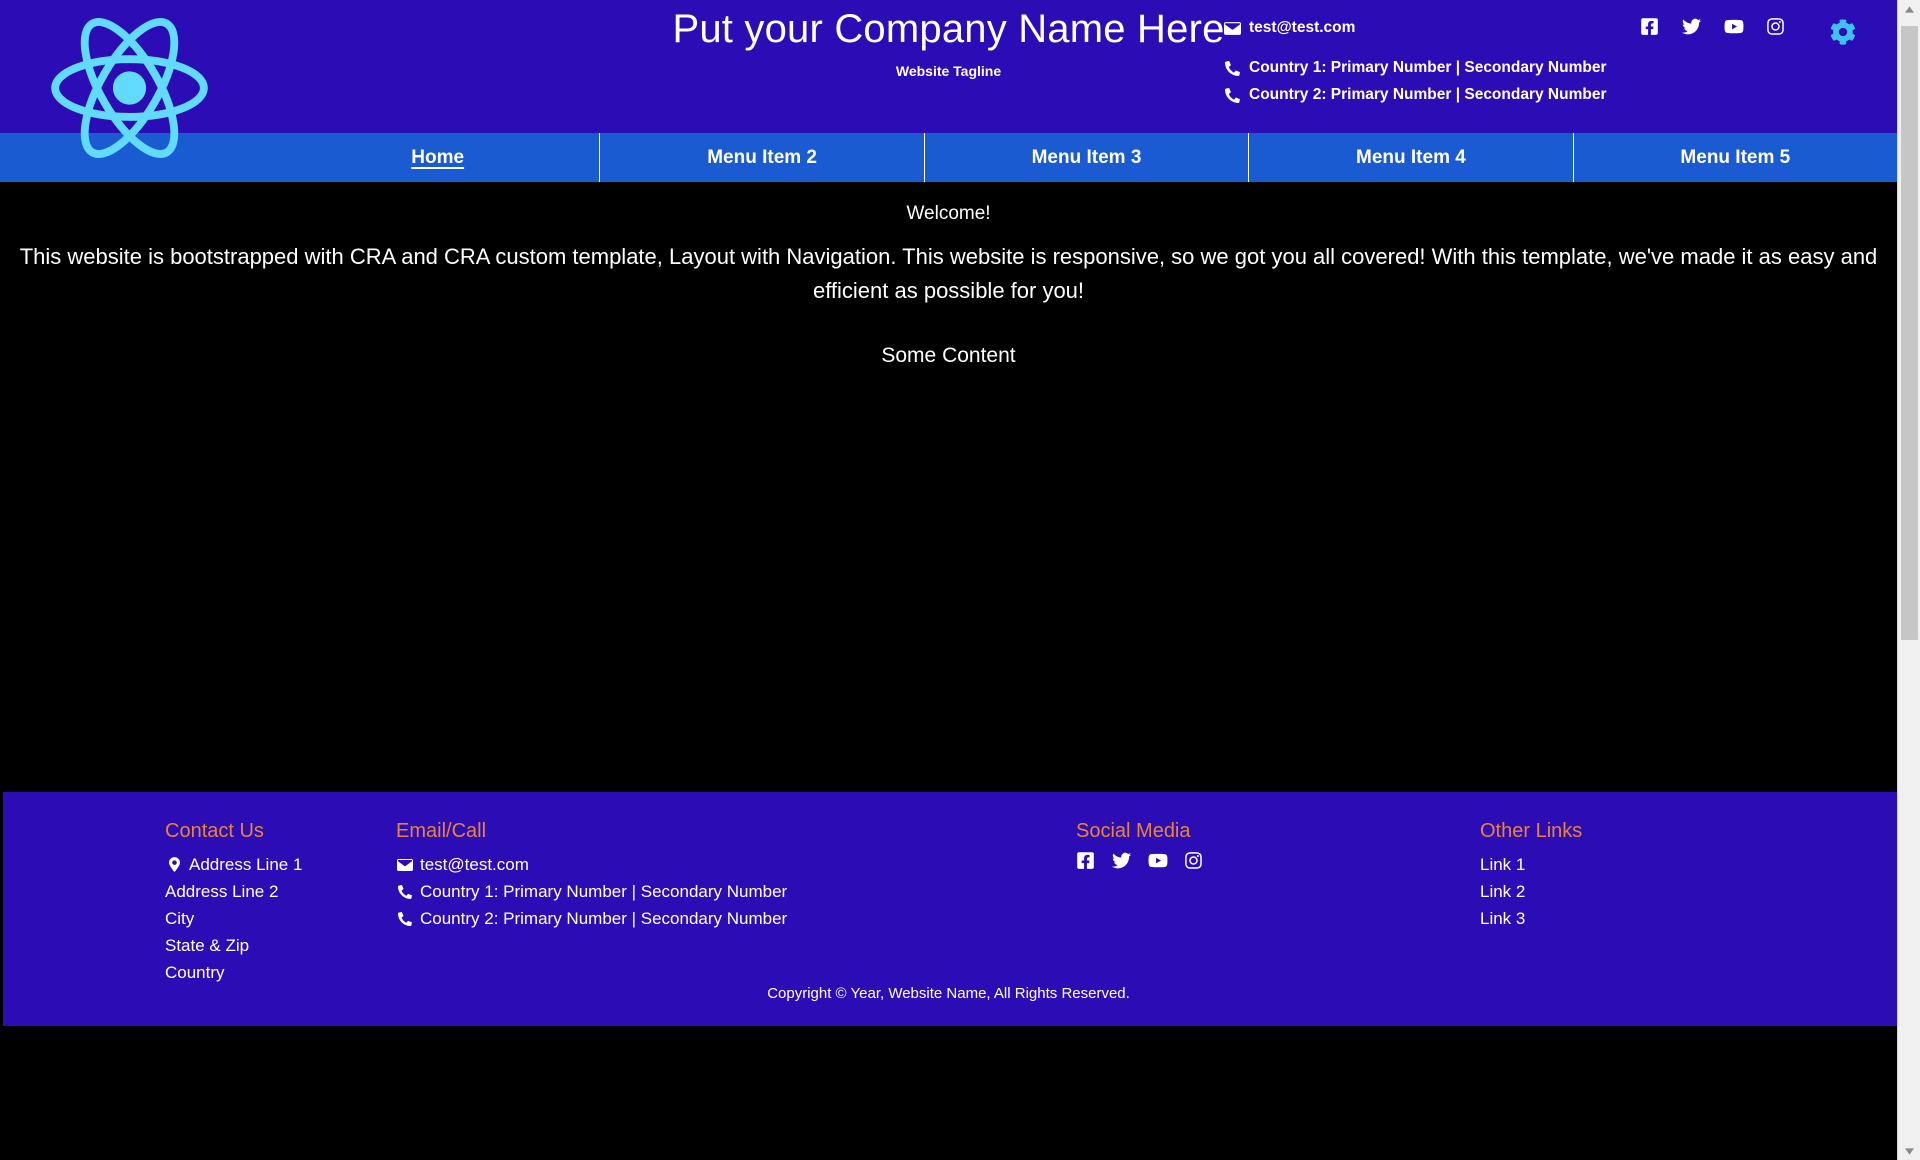 This screenshot has width=1920, height=1160. I want to click on footer-city: City, so click(280, 918).